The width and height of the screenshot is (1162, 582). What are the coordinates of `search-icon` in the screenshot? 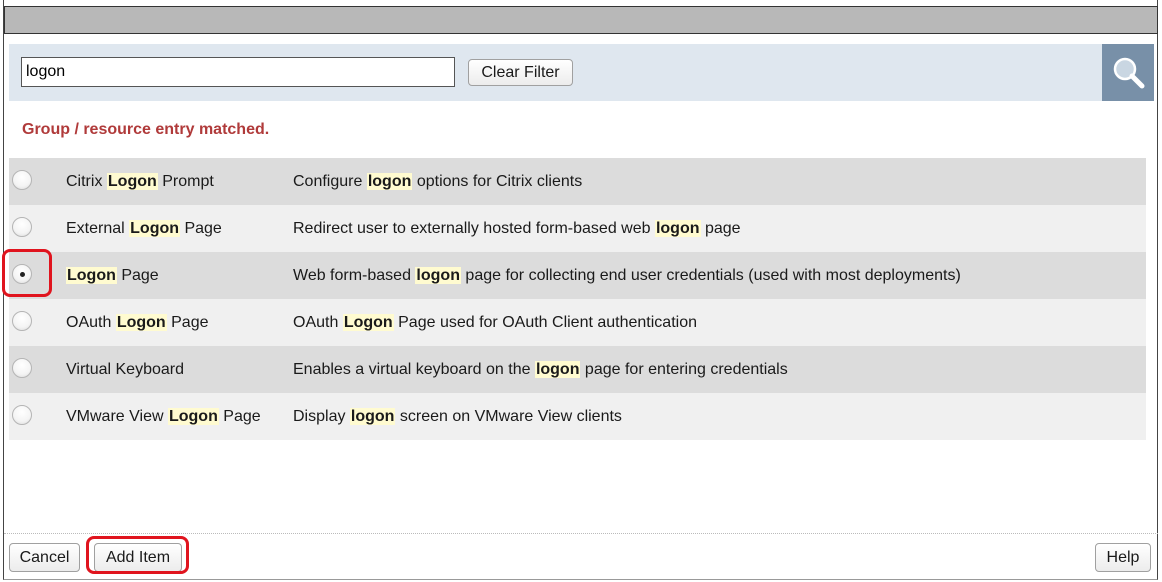 It's located at (1129, 72).